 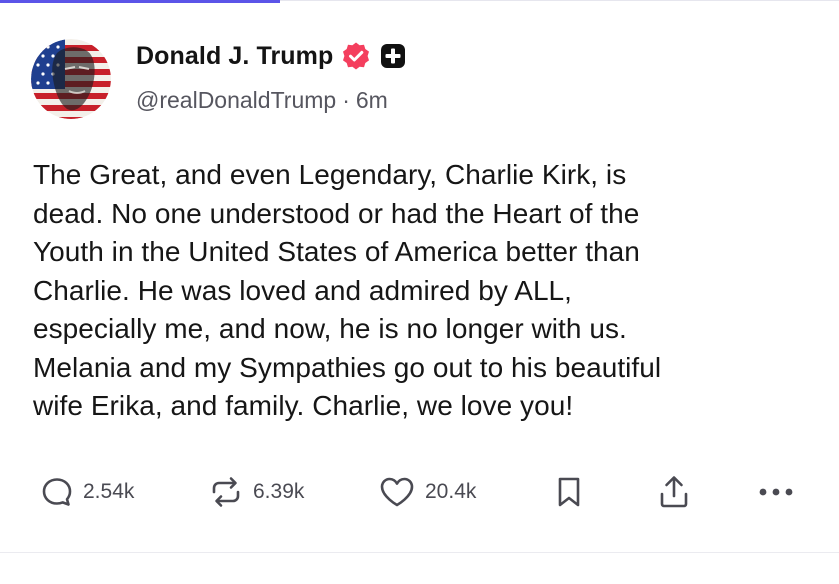 I want to click on reply-bubble-icon, so click(x=57, y=492).